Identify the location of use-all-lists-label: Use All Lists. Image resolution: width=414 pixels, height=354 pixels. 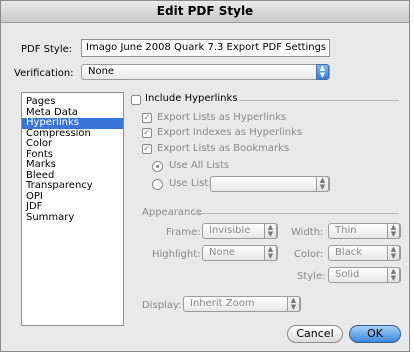
(199, 165).